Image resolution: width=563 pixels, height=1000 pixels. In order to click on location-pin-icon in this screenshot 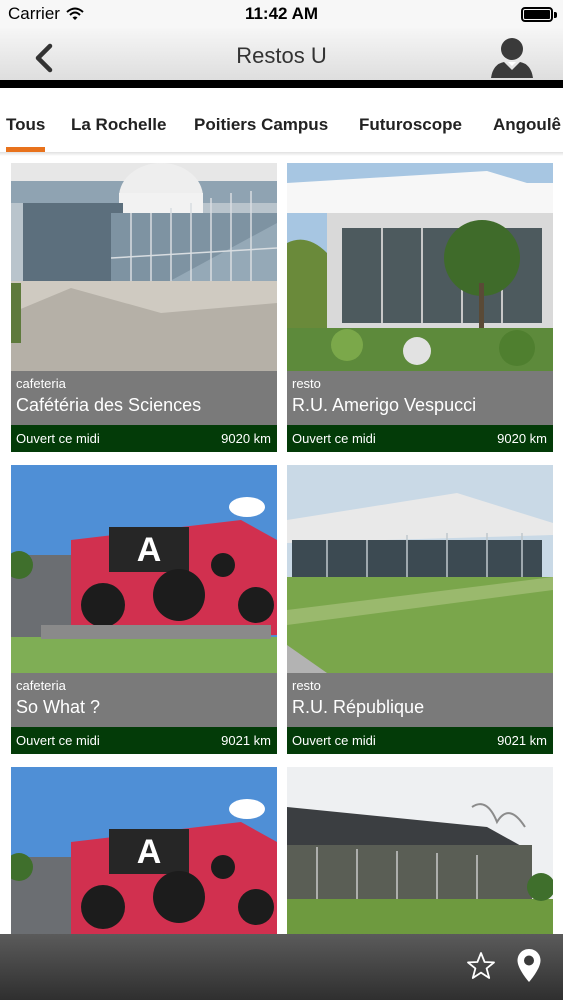, I will do `click(529, 966)`.